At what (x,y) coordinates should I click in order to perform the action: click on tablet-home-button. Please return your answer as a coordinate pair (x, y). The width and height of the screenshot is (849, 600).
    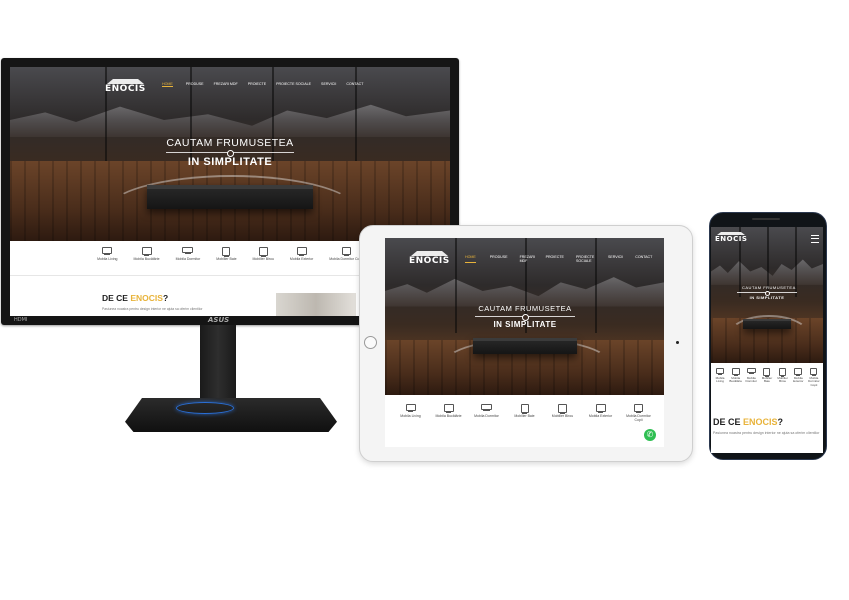
    Looking at the image, I should click on (370, 342).